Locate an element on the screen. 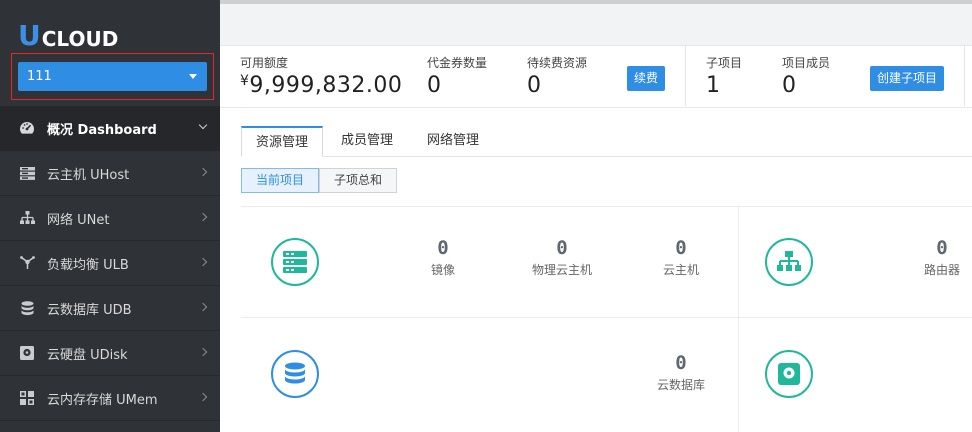 This screenshot has width=972, height=432. logo-text: CLOUD is located at coordinates (80, 39).